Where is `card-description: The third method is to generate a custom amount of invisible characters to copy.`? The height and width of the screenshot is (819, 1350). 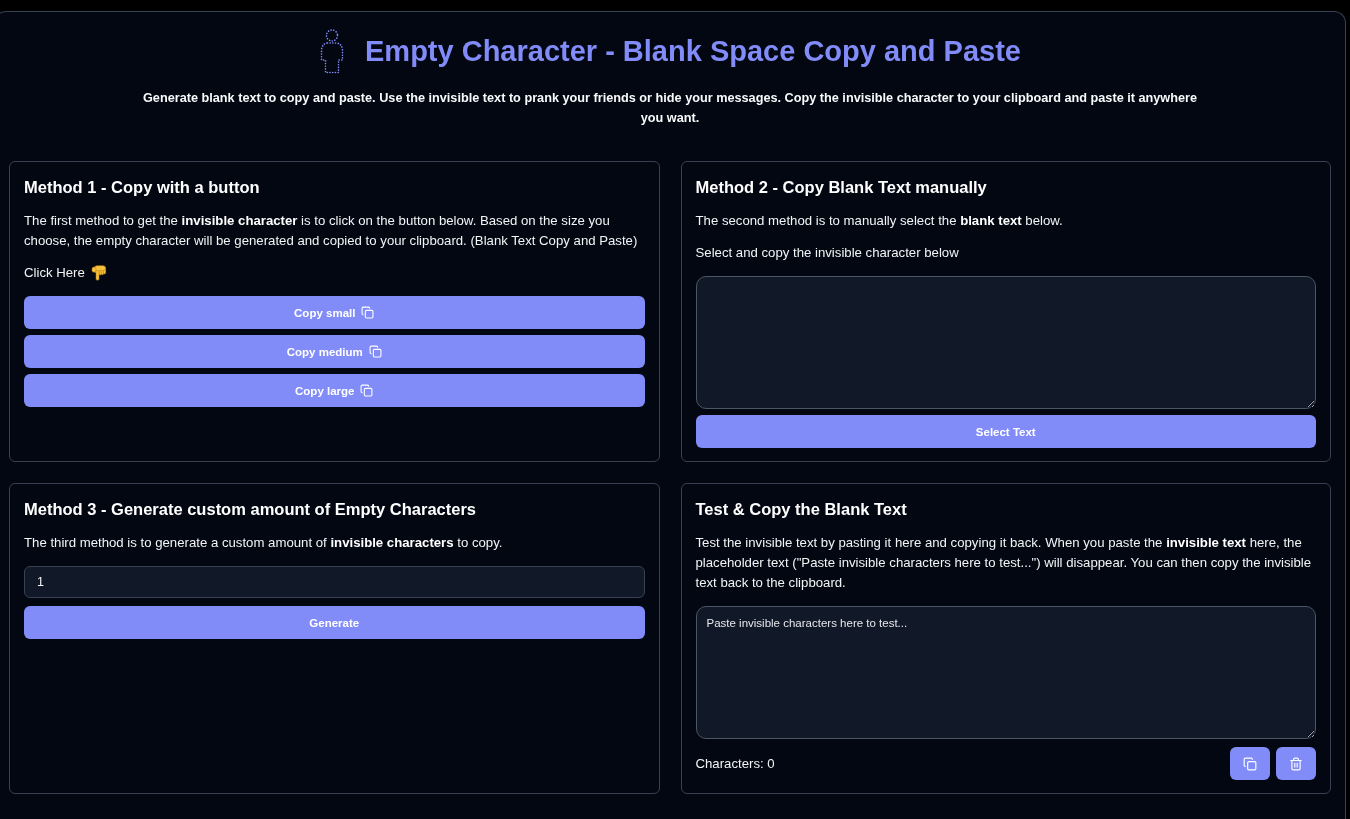
card-description: The third method is to generate a custom amount of invisible characters to copy. is located at coordinates (264, 543).